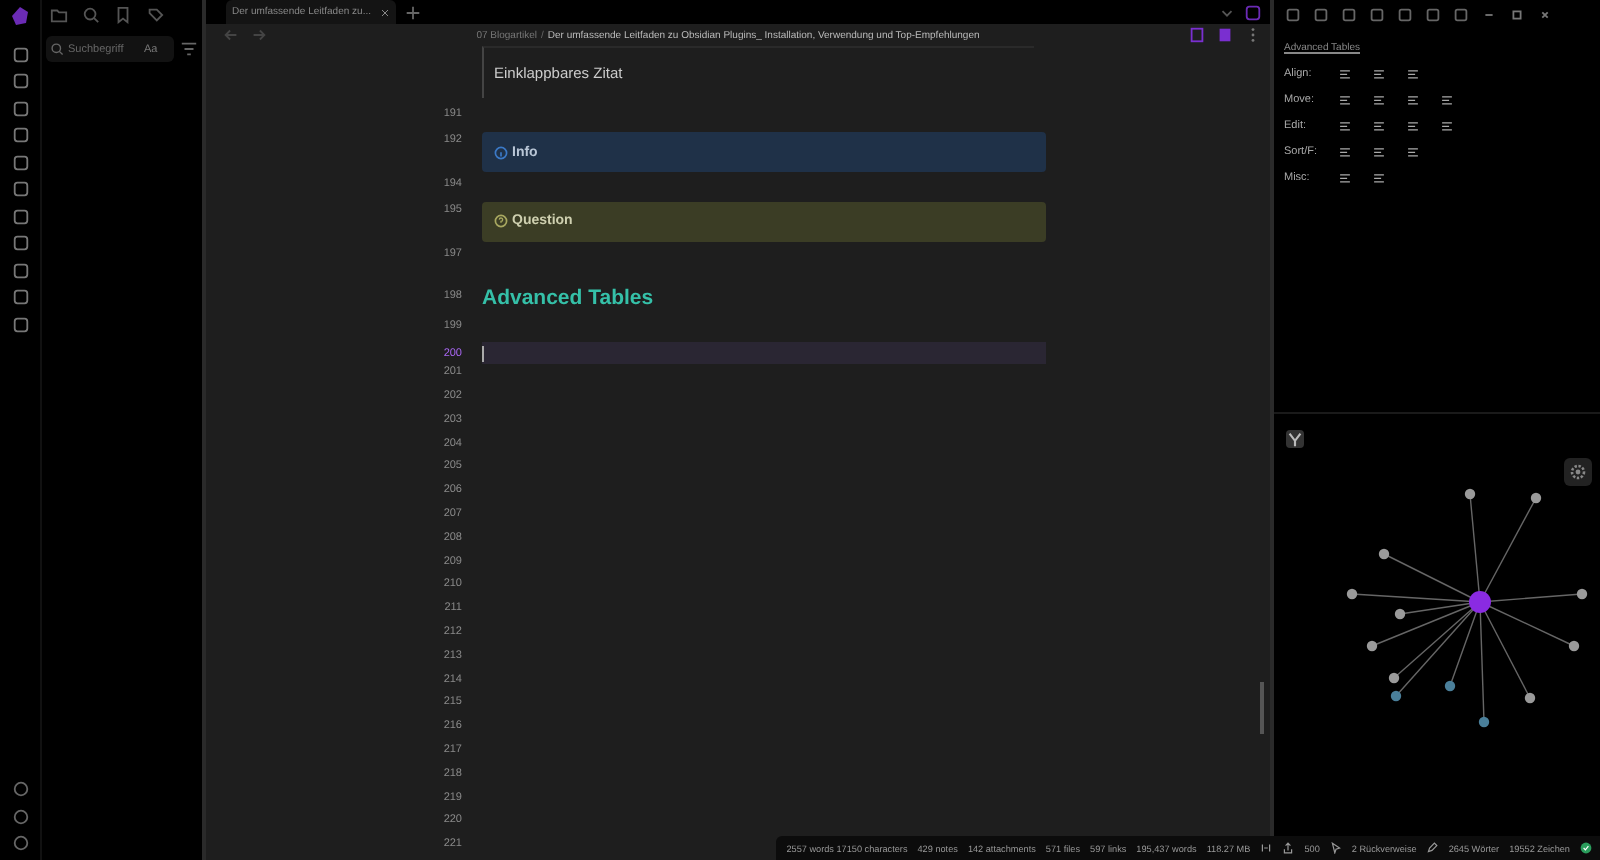 The height and width of the screenshot is (860, 1600). I want to click on sidebar-icon, so click(1253, 12).